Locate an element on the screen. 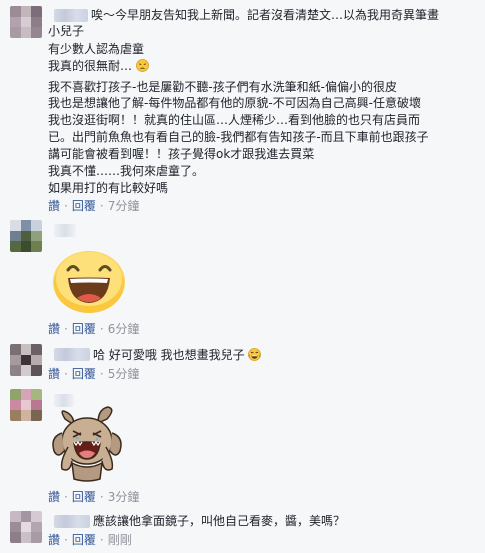 The width and height of the screenshot is (485, 553). comment-text-line: 應該讓他拿面鏡子，叫他自己看麥，醬，美嗎？ is located at coordinates (219, 521).